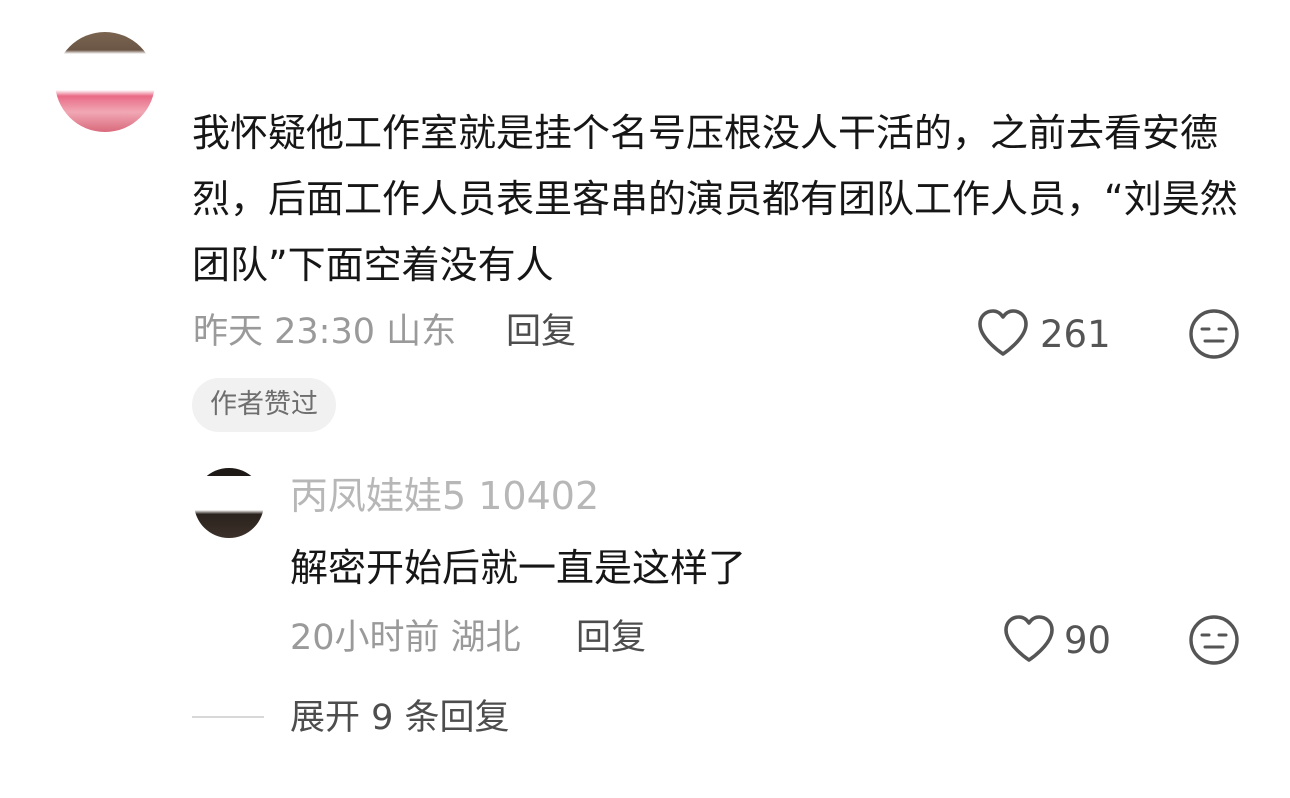  Describe the element at coordinates (105, 82) in the screenshot. I see `avatar` at that location.